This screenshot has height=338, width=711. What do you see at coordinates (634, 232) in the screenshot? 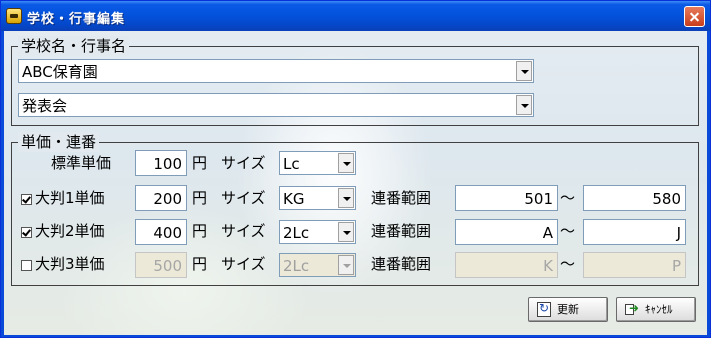
I see `large2-range-to-input: J` at bounding box center [634, 232].